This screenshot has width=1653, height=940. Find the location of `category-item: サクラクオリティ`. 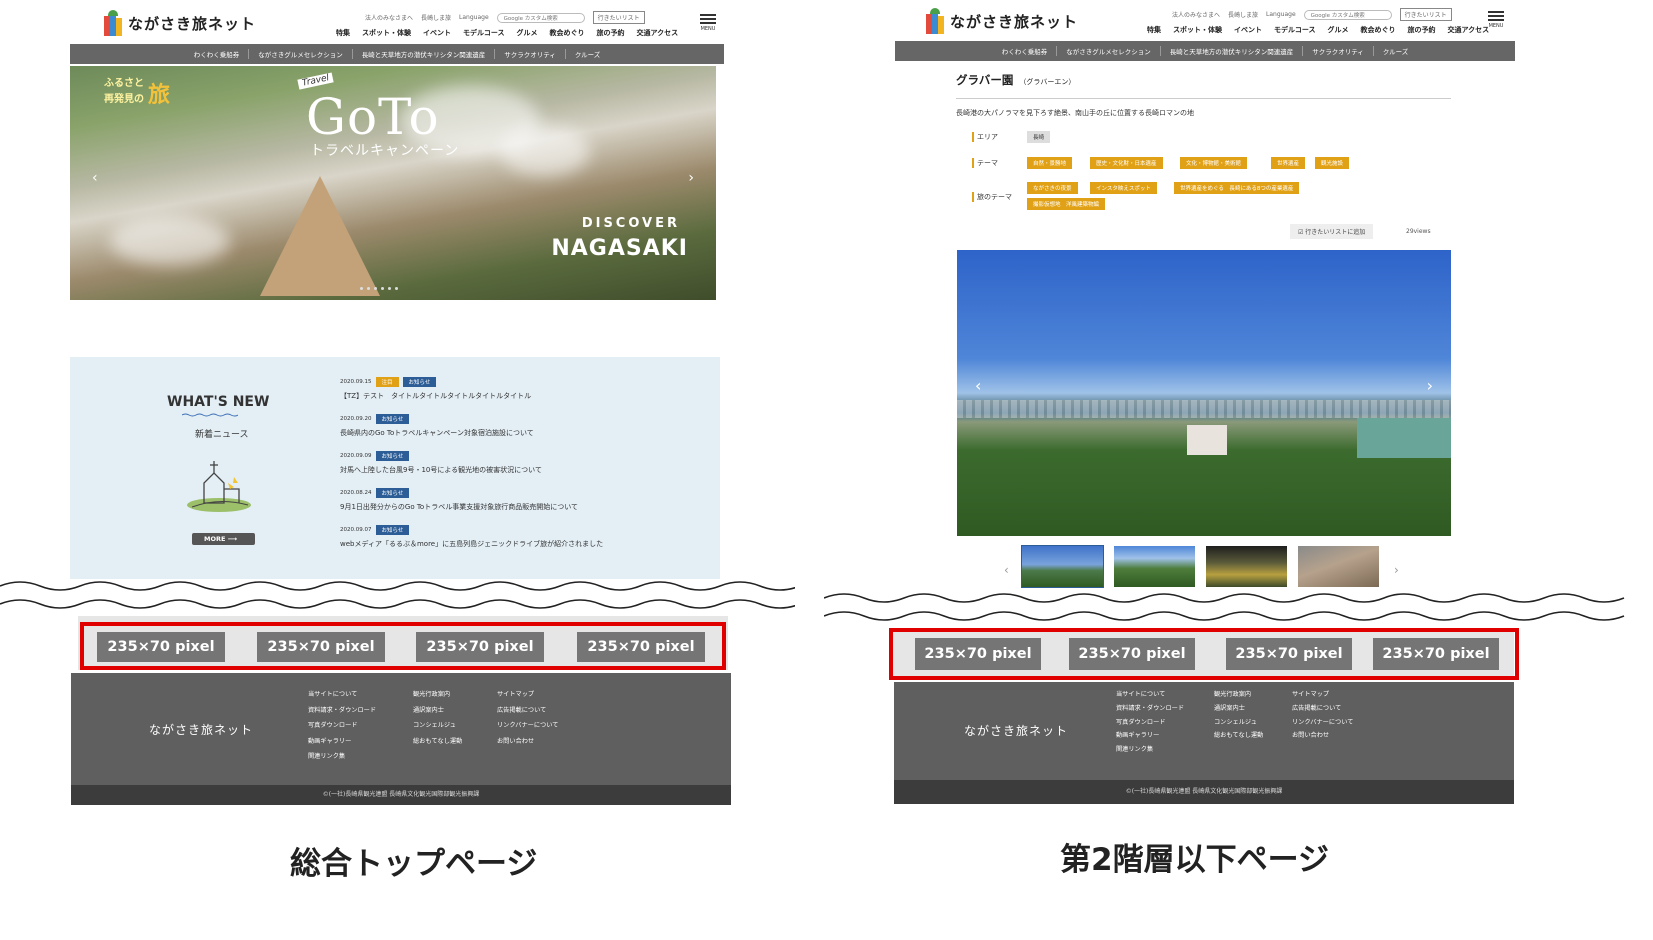

category-item: サクラクオリティ is located at coordinates (1337, 51).